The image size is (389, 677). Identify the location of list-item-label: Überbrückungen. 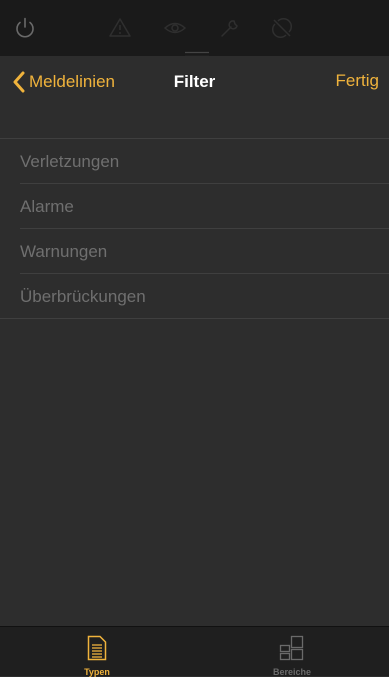
(83, 296).